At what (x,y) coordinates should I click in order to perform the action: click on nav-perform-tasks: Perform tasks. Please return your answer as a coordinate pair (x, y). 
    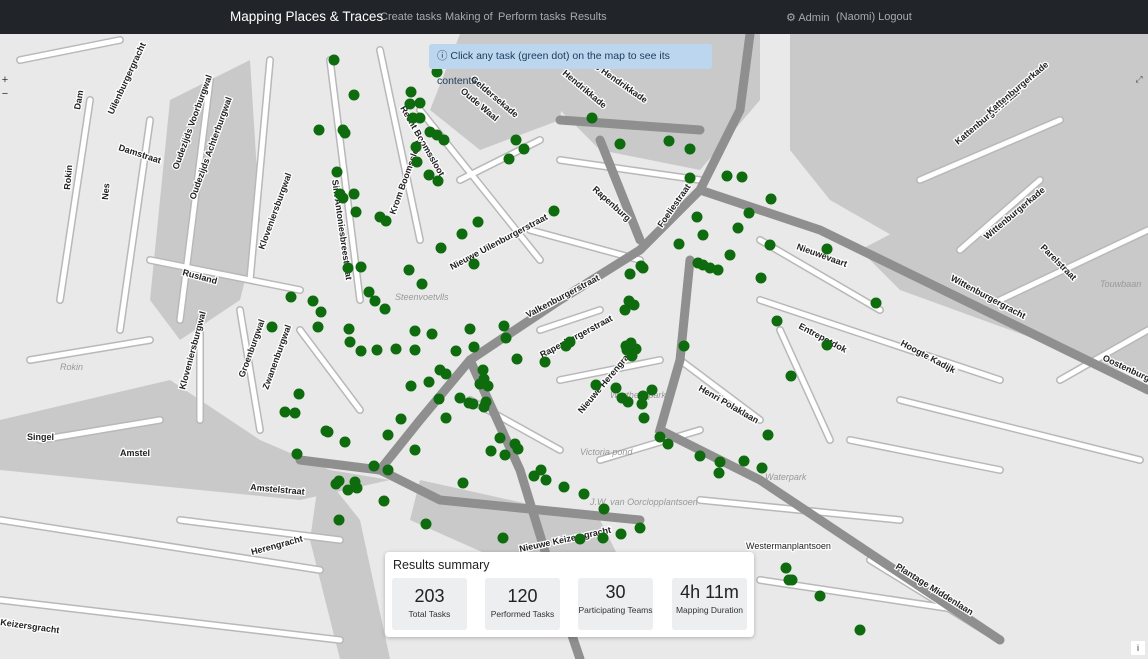
    Looking at the image, I should click on (532, 17).